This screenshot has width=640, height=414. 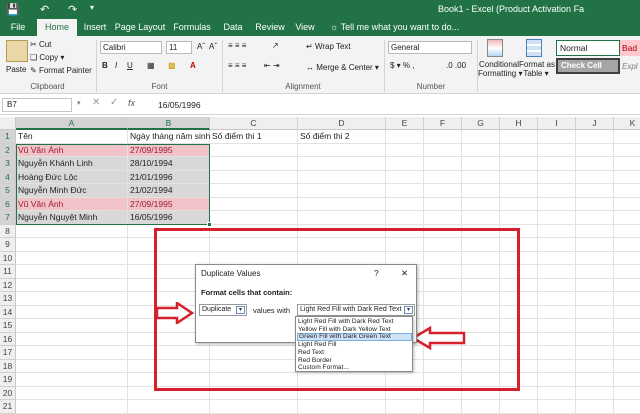 I want to click on confirm-entry-icon: ✓, so click(x=114, y=102).